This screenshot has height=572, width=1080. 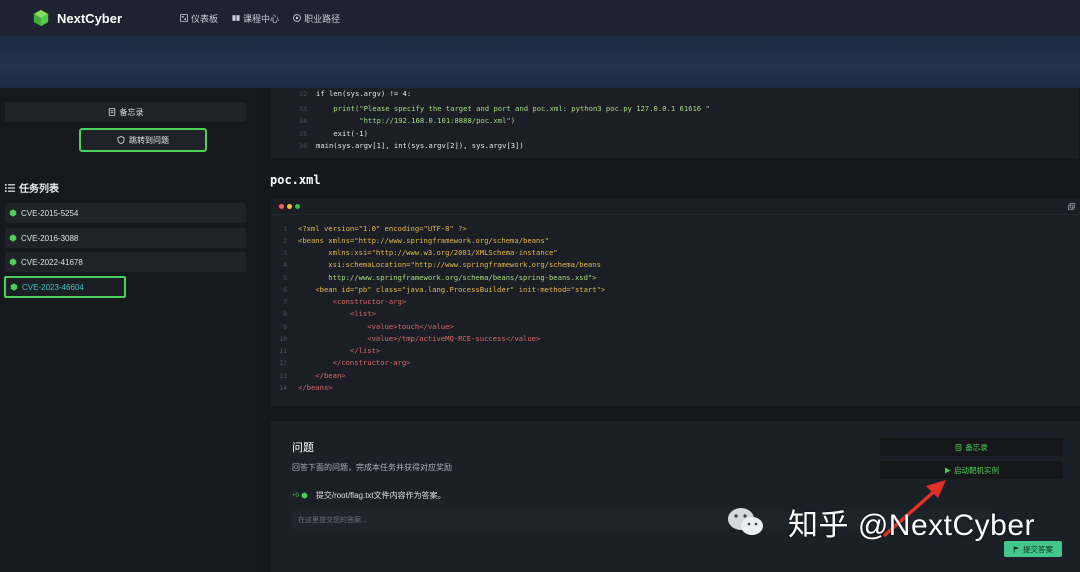 What do you see at coordinates (131, 112) in the screenshot?
I see `memo-button-label: 备忘录` at bounding box center [131, 112].